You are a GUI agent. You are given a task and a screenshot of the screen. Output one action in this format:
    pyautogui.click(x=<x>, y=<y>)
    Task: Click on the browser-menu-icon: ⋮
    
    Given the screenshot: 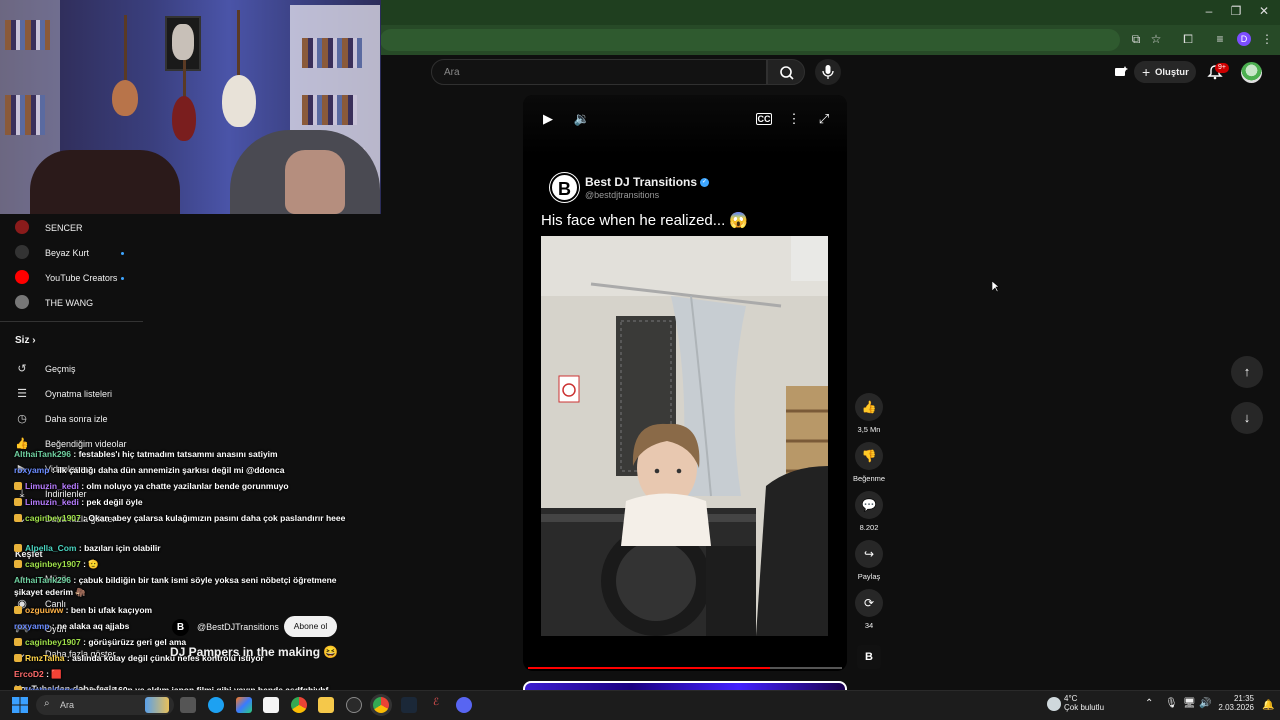 What is the action you would take?
    pyautogui.click(x=1267, y=39)
    